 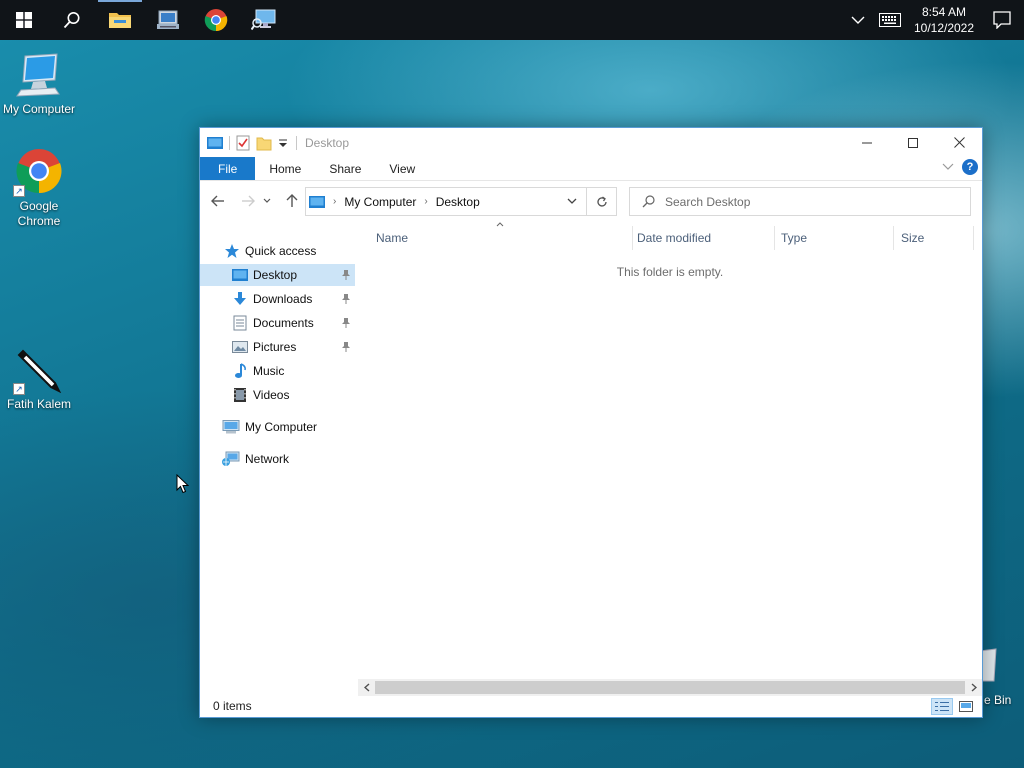 I want to click on nav-item-desktop: Desktop, so click(x=277, y=275).